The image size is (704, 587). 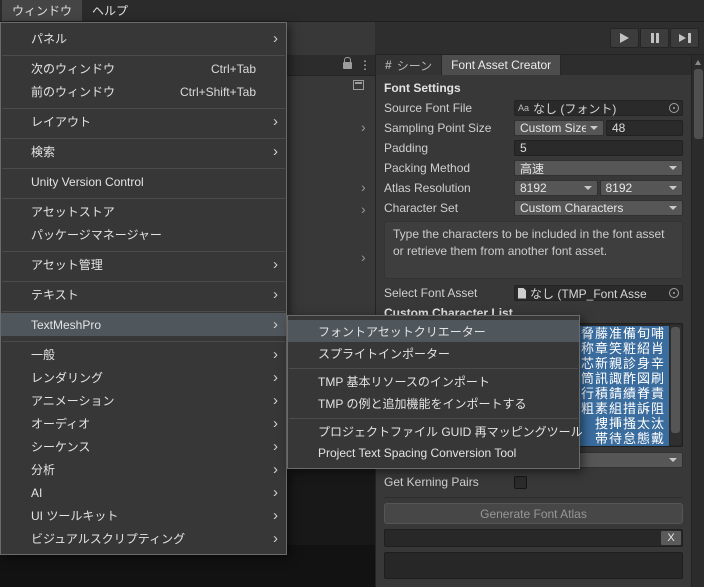 What do you see at coordinates (108, 539) in the screenshot?
I see `menu-item-label: ビジュアルスクリプティング` at bounding box center [108, 539].